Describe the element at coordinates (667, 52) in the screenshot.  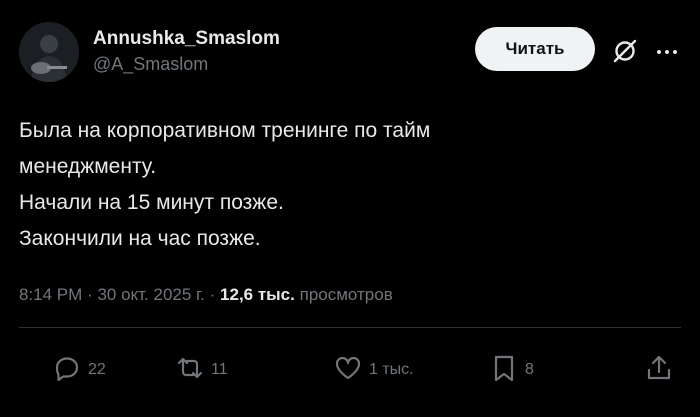
I see `more-horizontal-icon` at that location.